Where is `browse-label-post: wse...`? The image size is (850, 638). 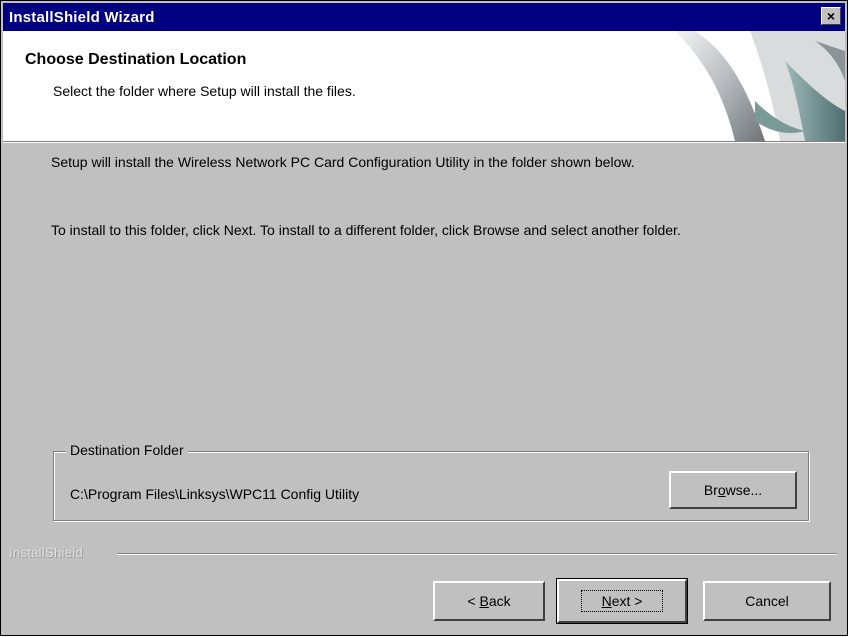
browse-label-post: wse... is located at coordinates (744, 490).